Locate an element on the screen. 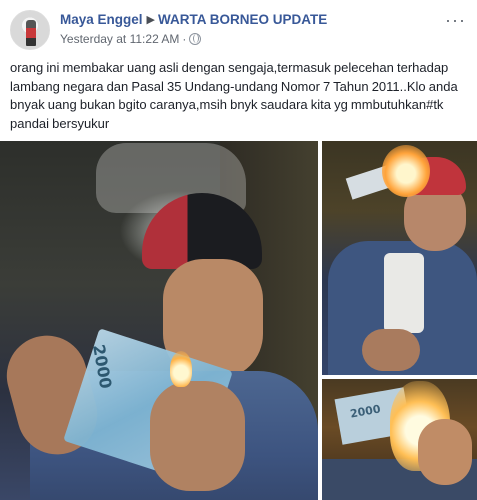  photo-bottom-right: 2000 is located at coordinates (399, 439).